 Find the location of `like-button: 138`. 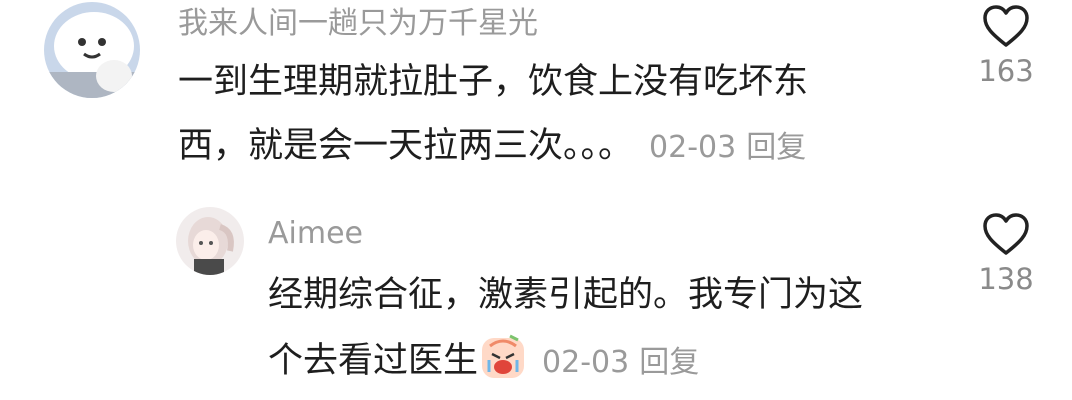

like-button: 138 is located at coordinates (1006, 254).